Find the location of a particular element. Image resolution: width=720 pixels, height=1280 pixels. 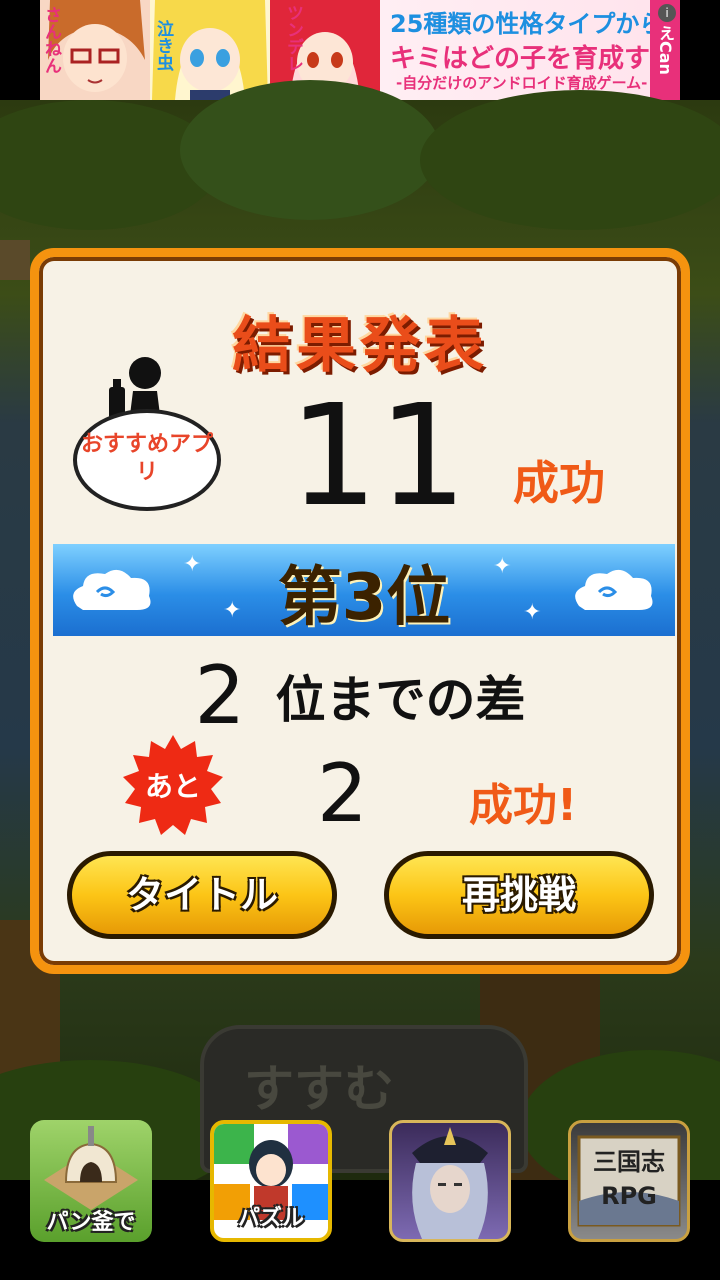

app-icon-sangokushi: 三国志RPG is located at coordinates (629, 1181).